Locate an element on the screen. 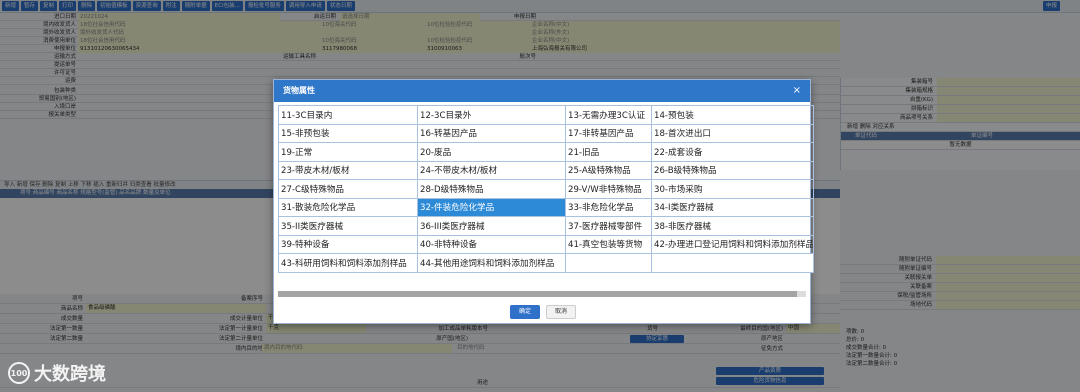 The width and height of the screenshot is (1080, 392). goods-attribute-option: 11-3C目录内 is located at coordinates (348, 115).